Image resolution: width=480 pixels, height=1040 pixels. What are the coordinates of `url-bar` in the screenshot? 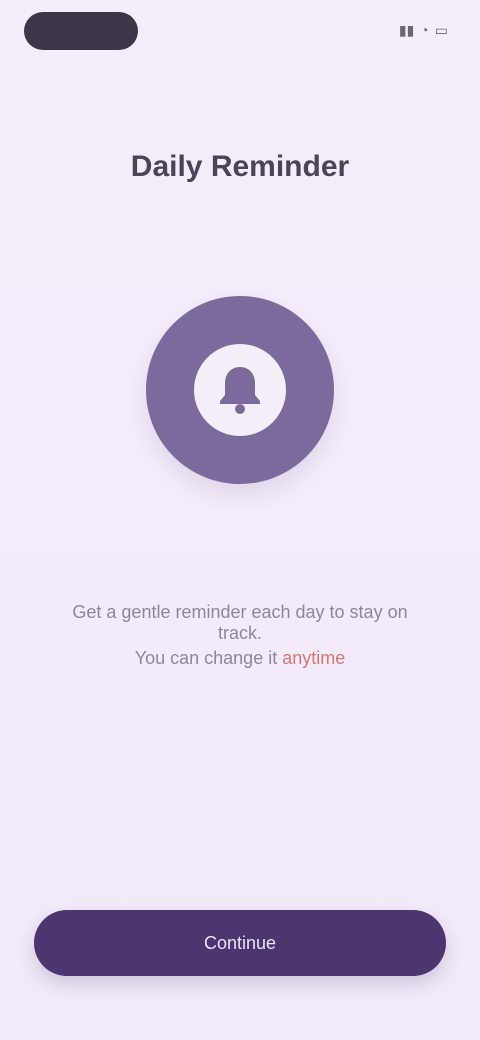 It's located at (240, 92).